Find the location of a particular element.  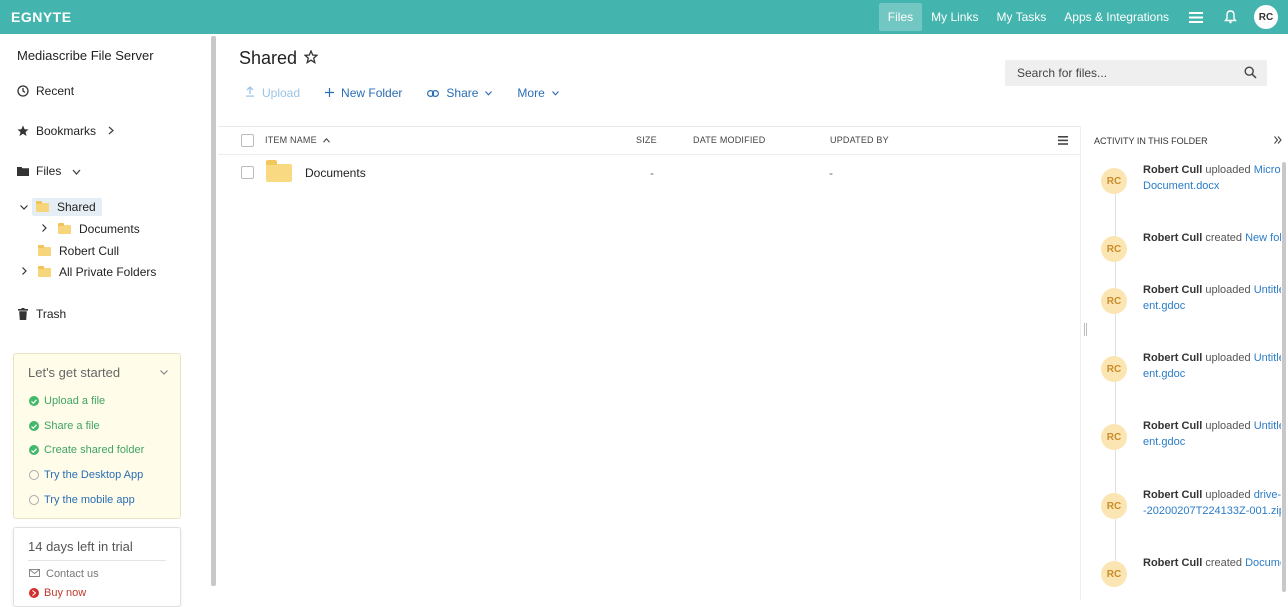

sidebar-item-files: Files is located at coordinates (48, 171).